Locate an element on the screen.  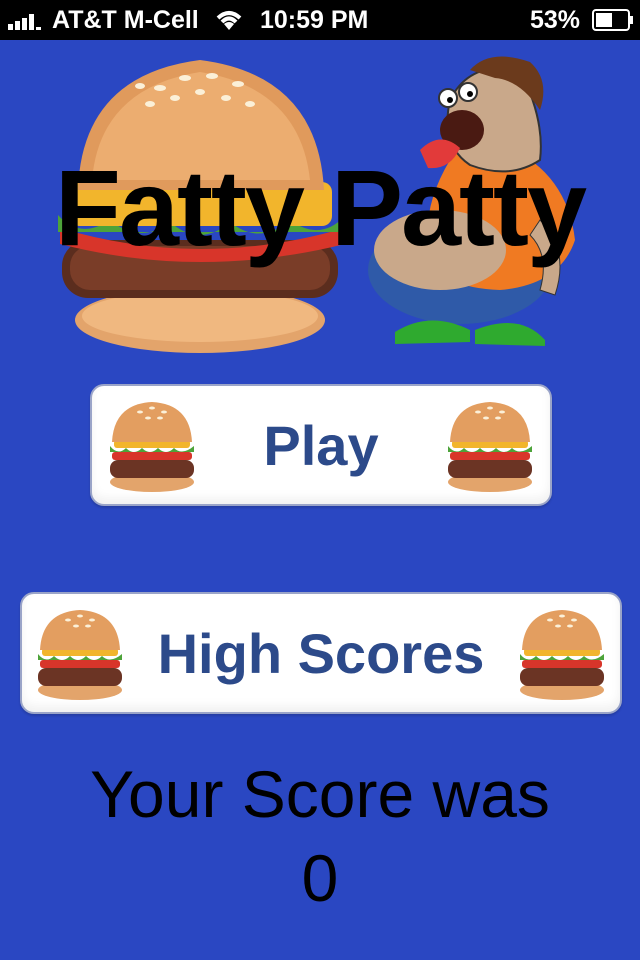
status-time: 10:59 PM is located at coordinates (314, 20).